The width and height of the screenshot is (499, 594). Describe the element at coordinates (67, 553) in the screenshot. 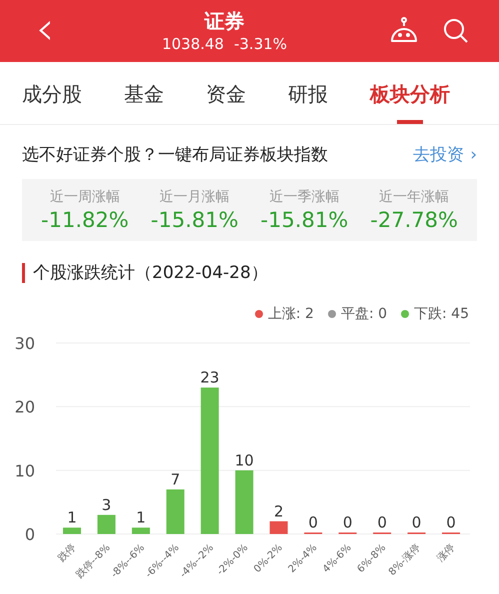

I see `category-label: 跌停` at that location.